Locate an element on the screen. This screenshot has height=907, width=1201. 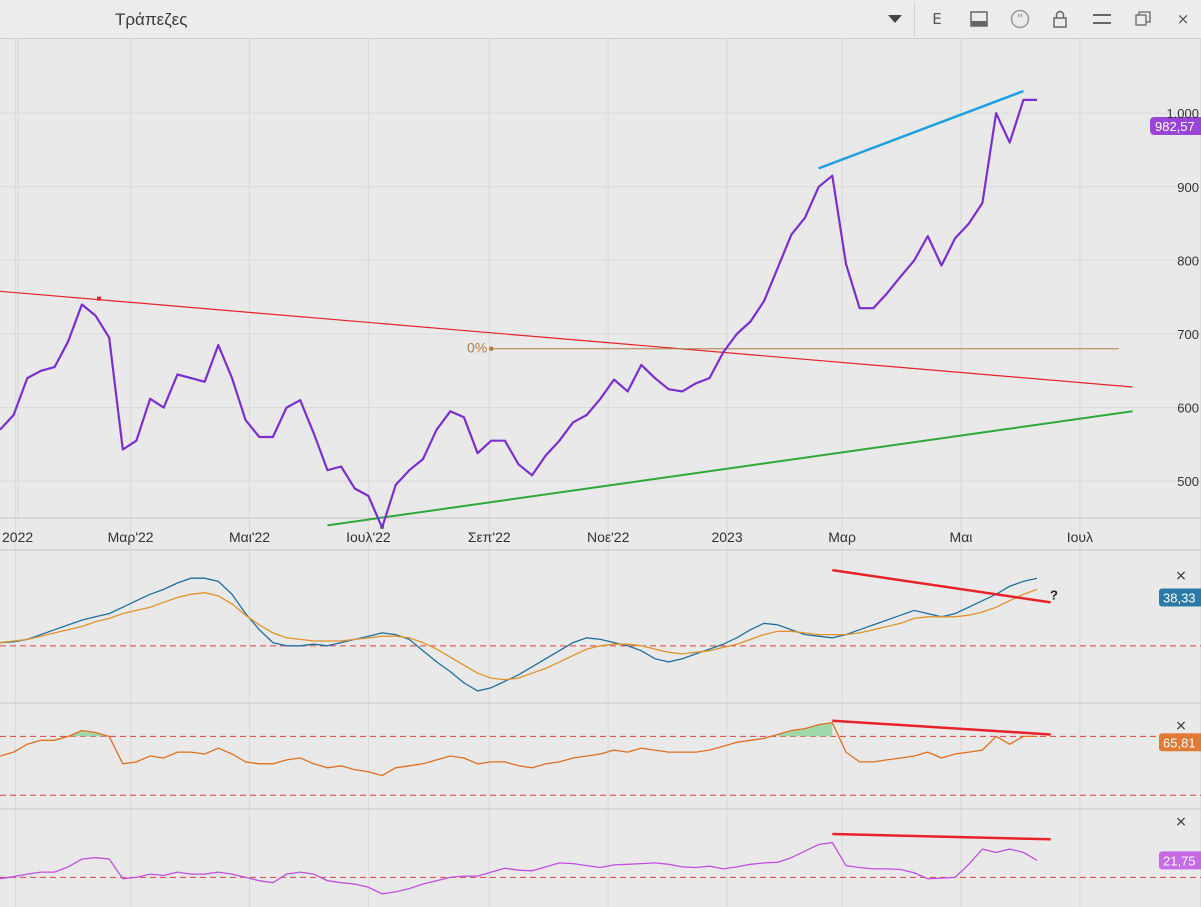
x-axis-tick-label: Μαι'22 is located at coordinates (249, 537).